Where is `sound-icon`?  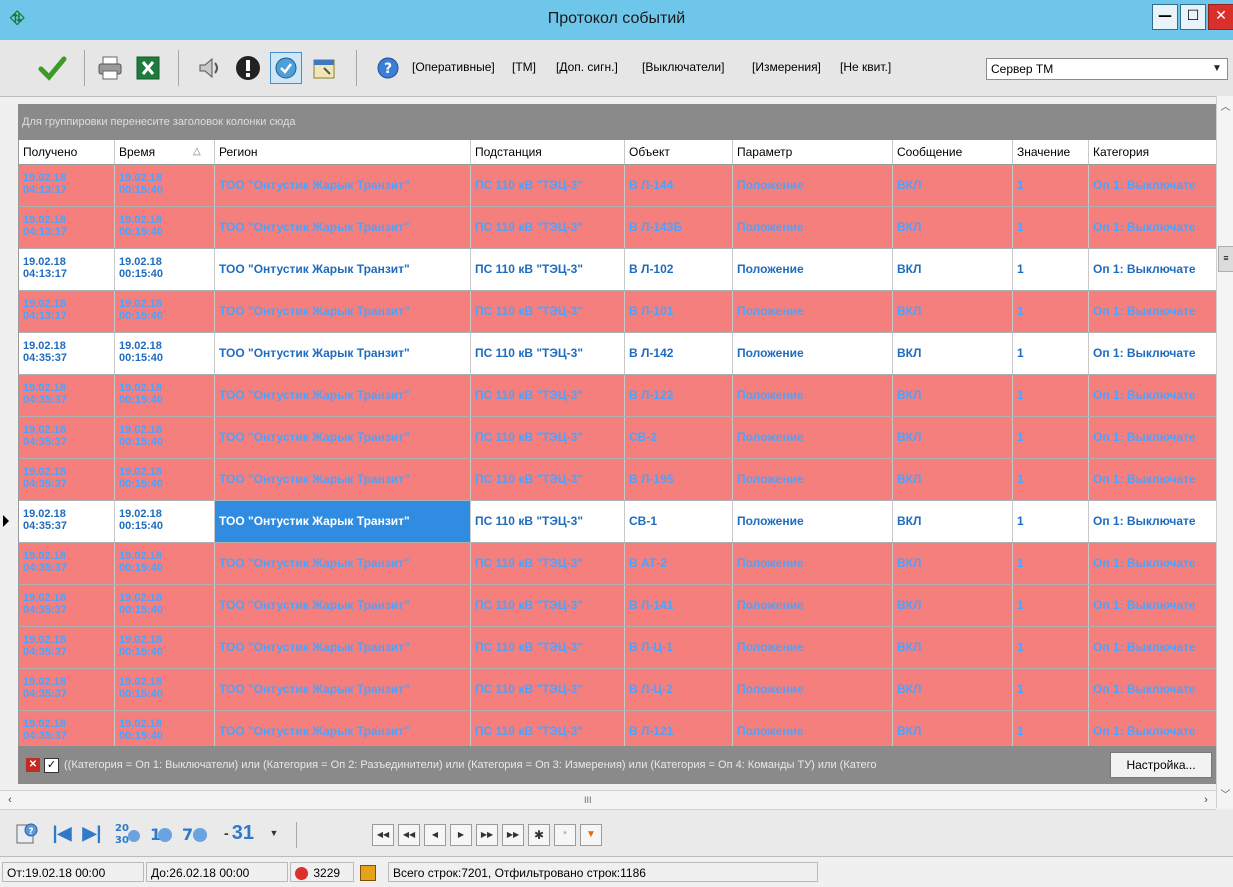
sound-icon is located at coordinates (210, 68).